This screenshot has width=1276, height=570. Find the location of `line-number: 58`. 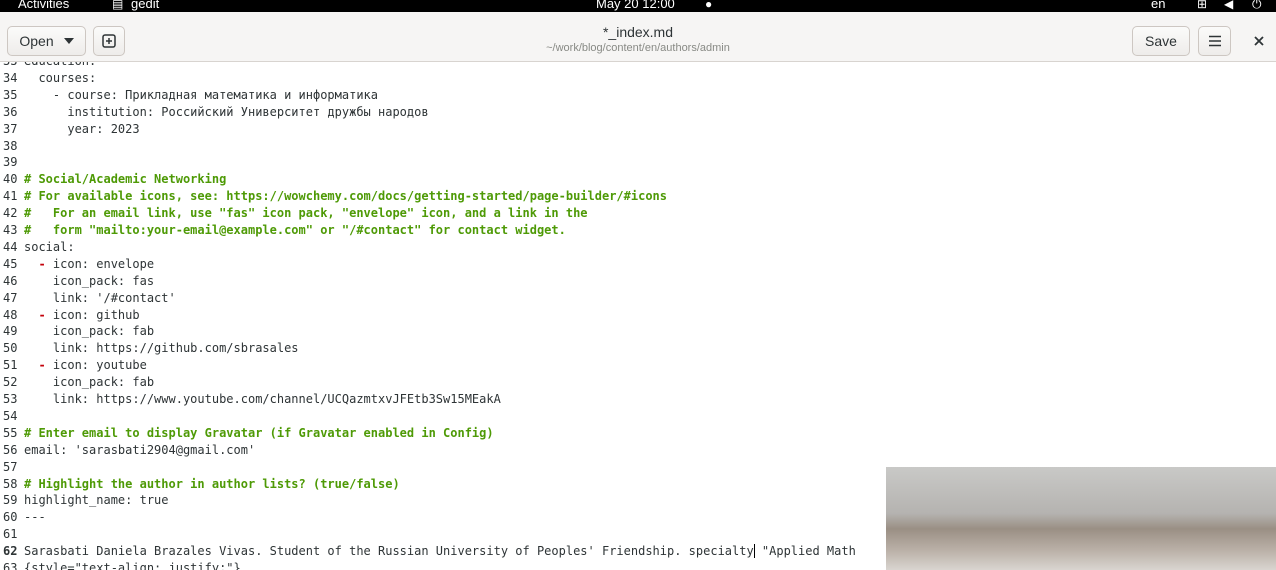

line-number: 58 is located at coordinates (10, 483).